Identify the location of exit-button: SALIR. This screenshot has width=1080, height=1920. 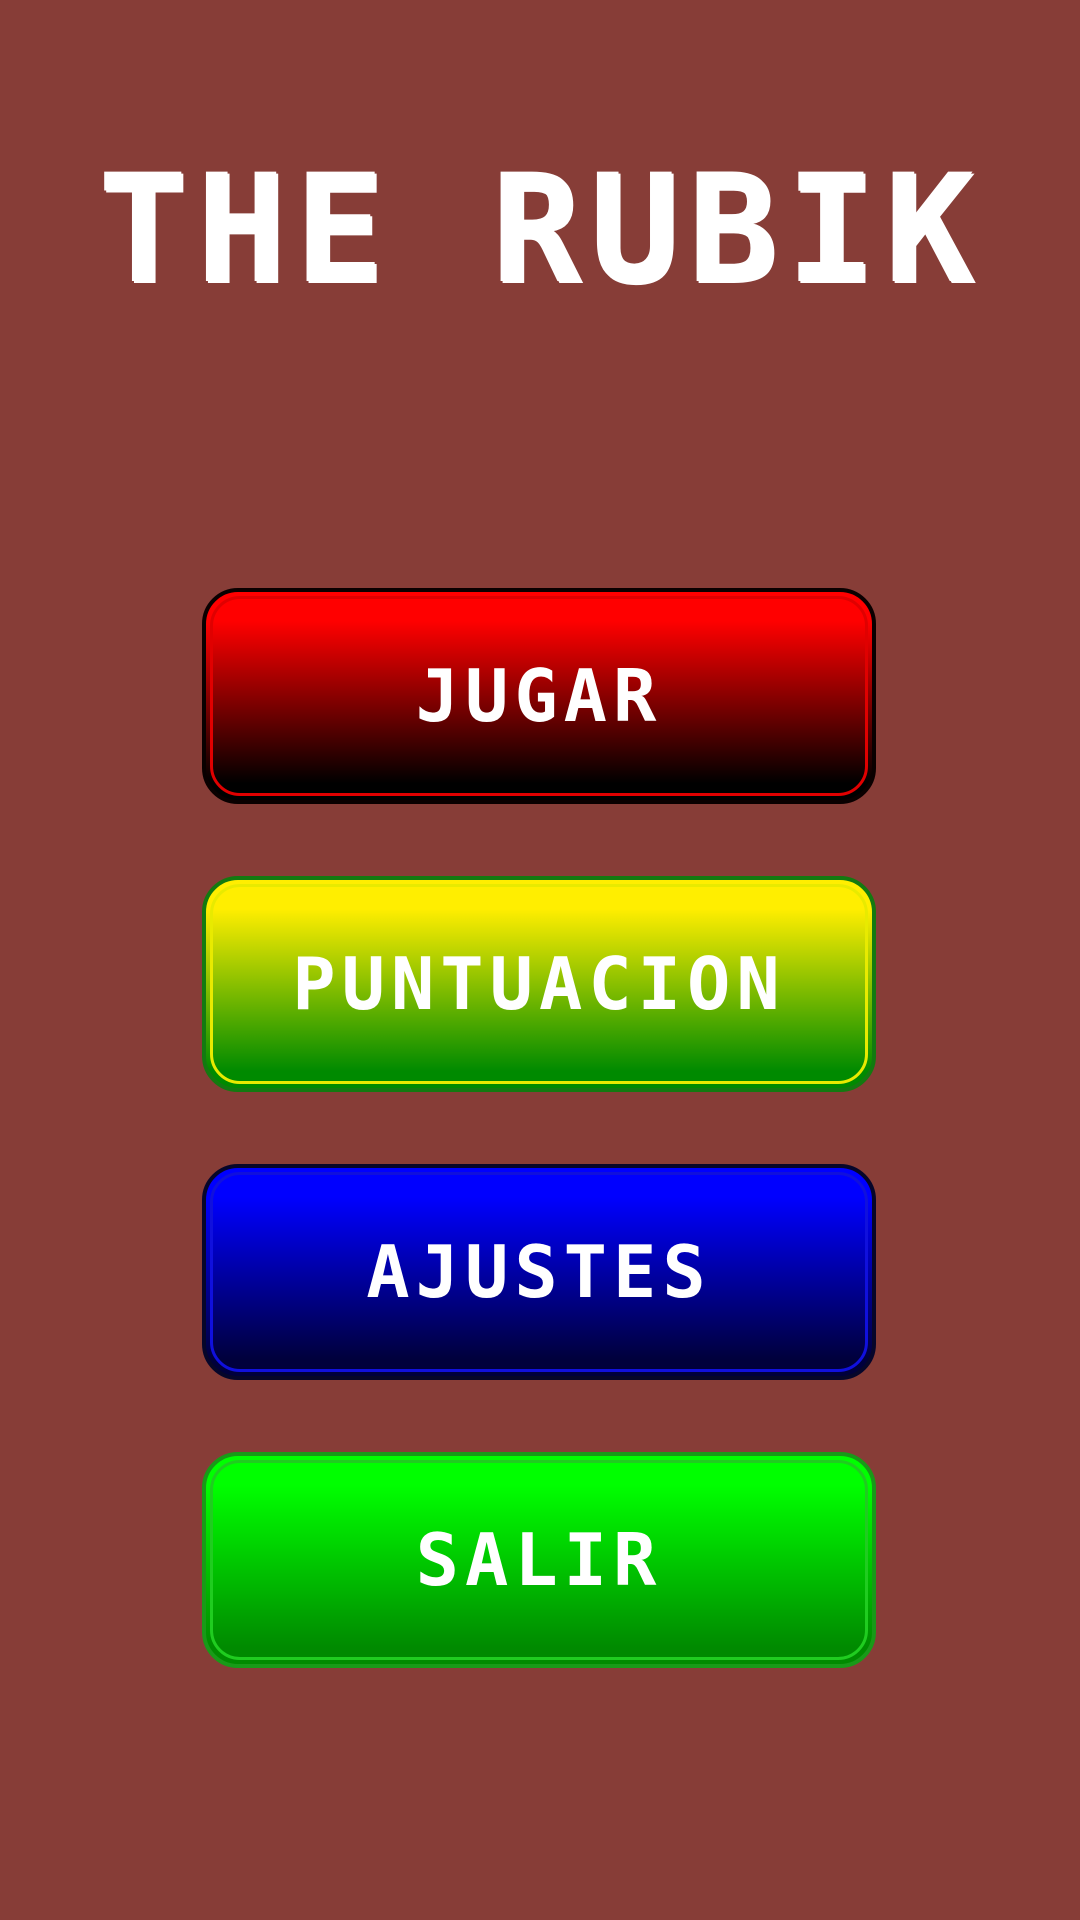
(539, 1560).